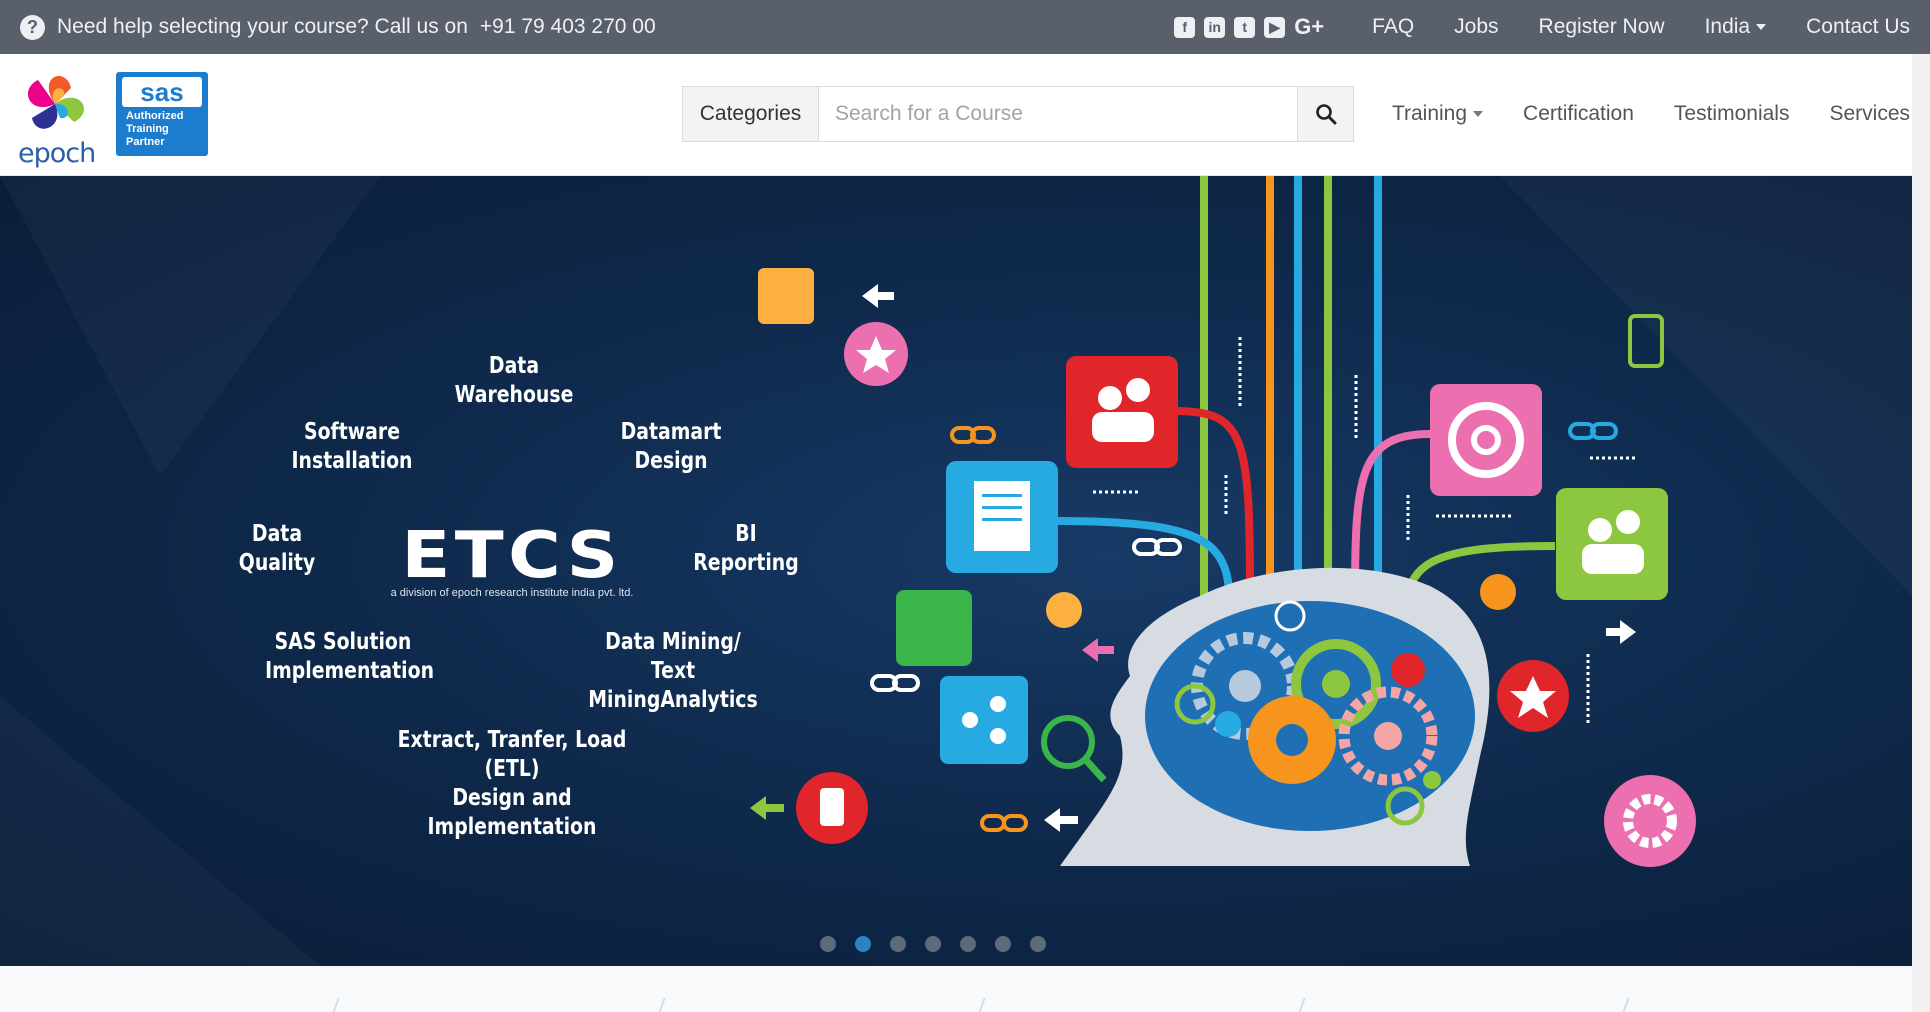  Describe the element at coordinates (1602, 27) in the screenshot. I see `register-now-link: Register Now` at that location.